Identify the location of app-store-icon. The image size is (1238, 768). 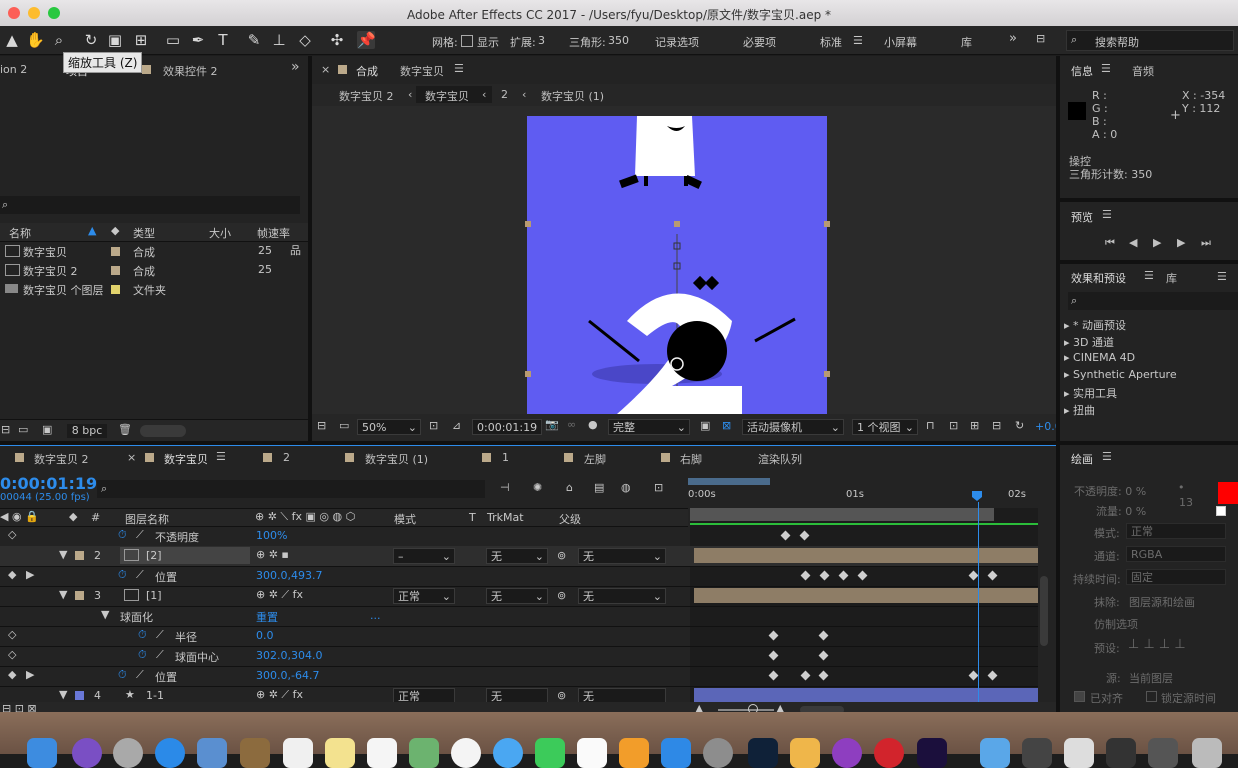
(676, 753).